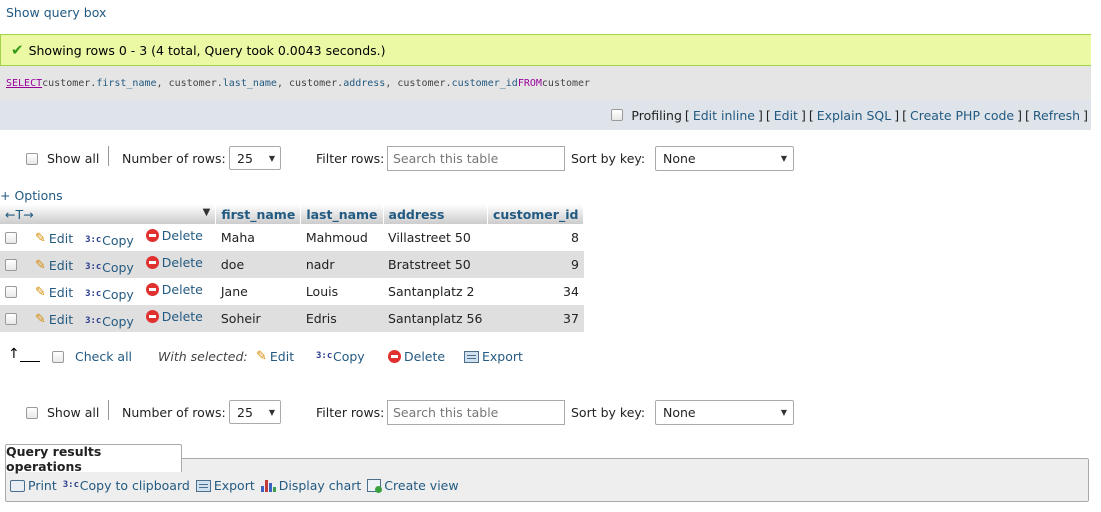 The image size is (1101, 512). I want to click on column-resize-arrows-icon: ←T→, so click(19, 214).